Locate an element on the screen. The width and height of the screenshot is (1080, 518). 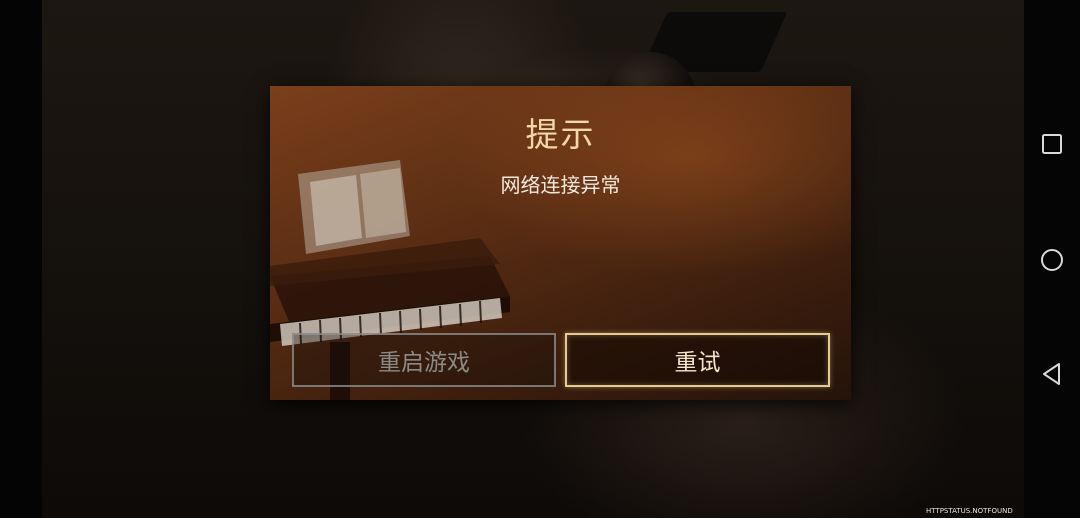
retry-label: 重试 is located at coordinates (697, 363).